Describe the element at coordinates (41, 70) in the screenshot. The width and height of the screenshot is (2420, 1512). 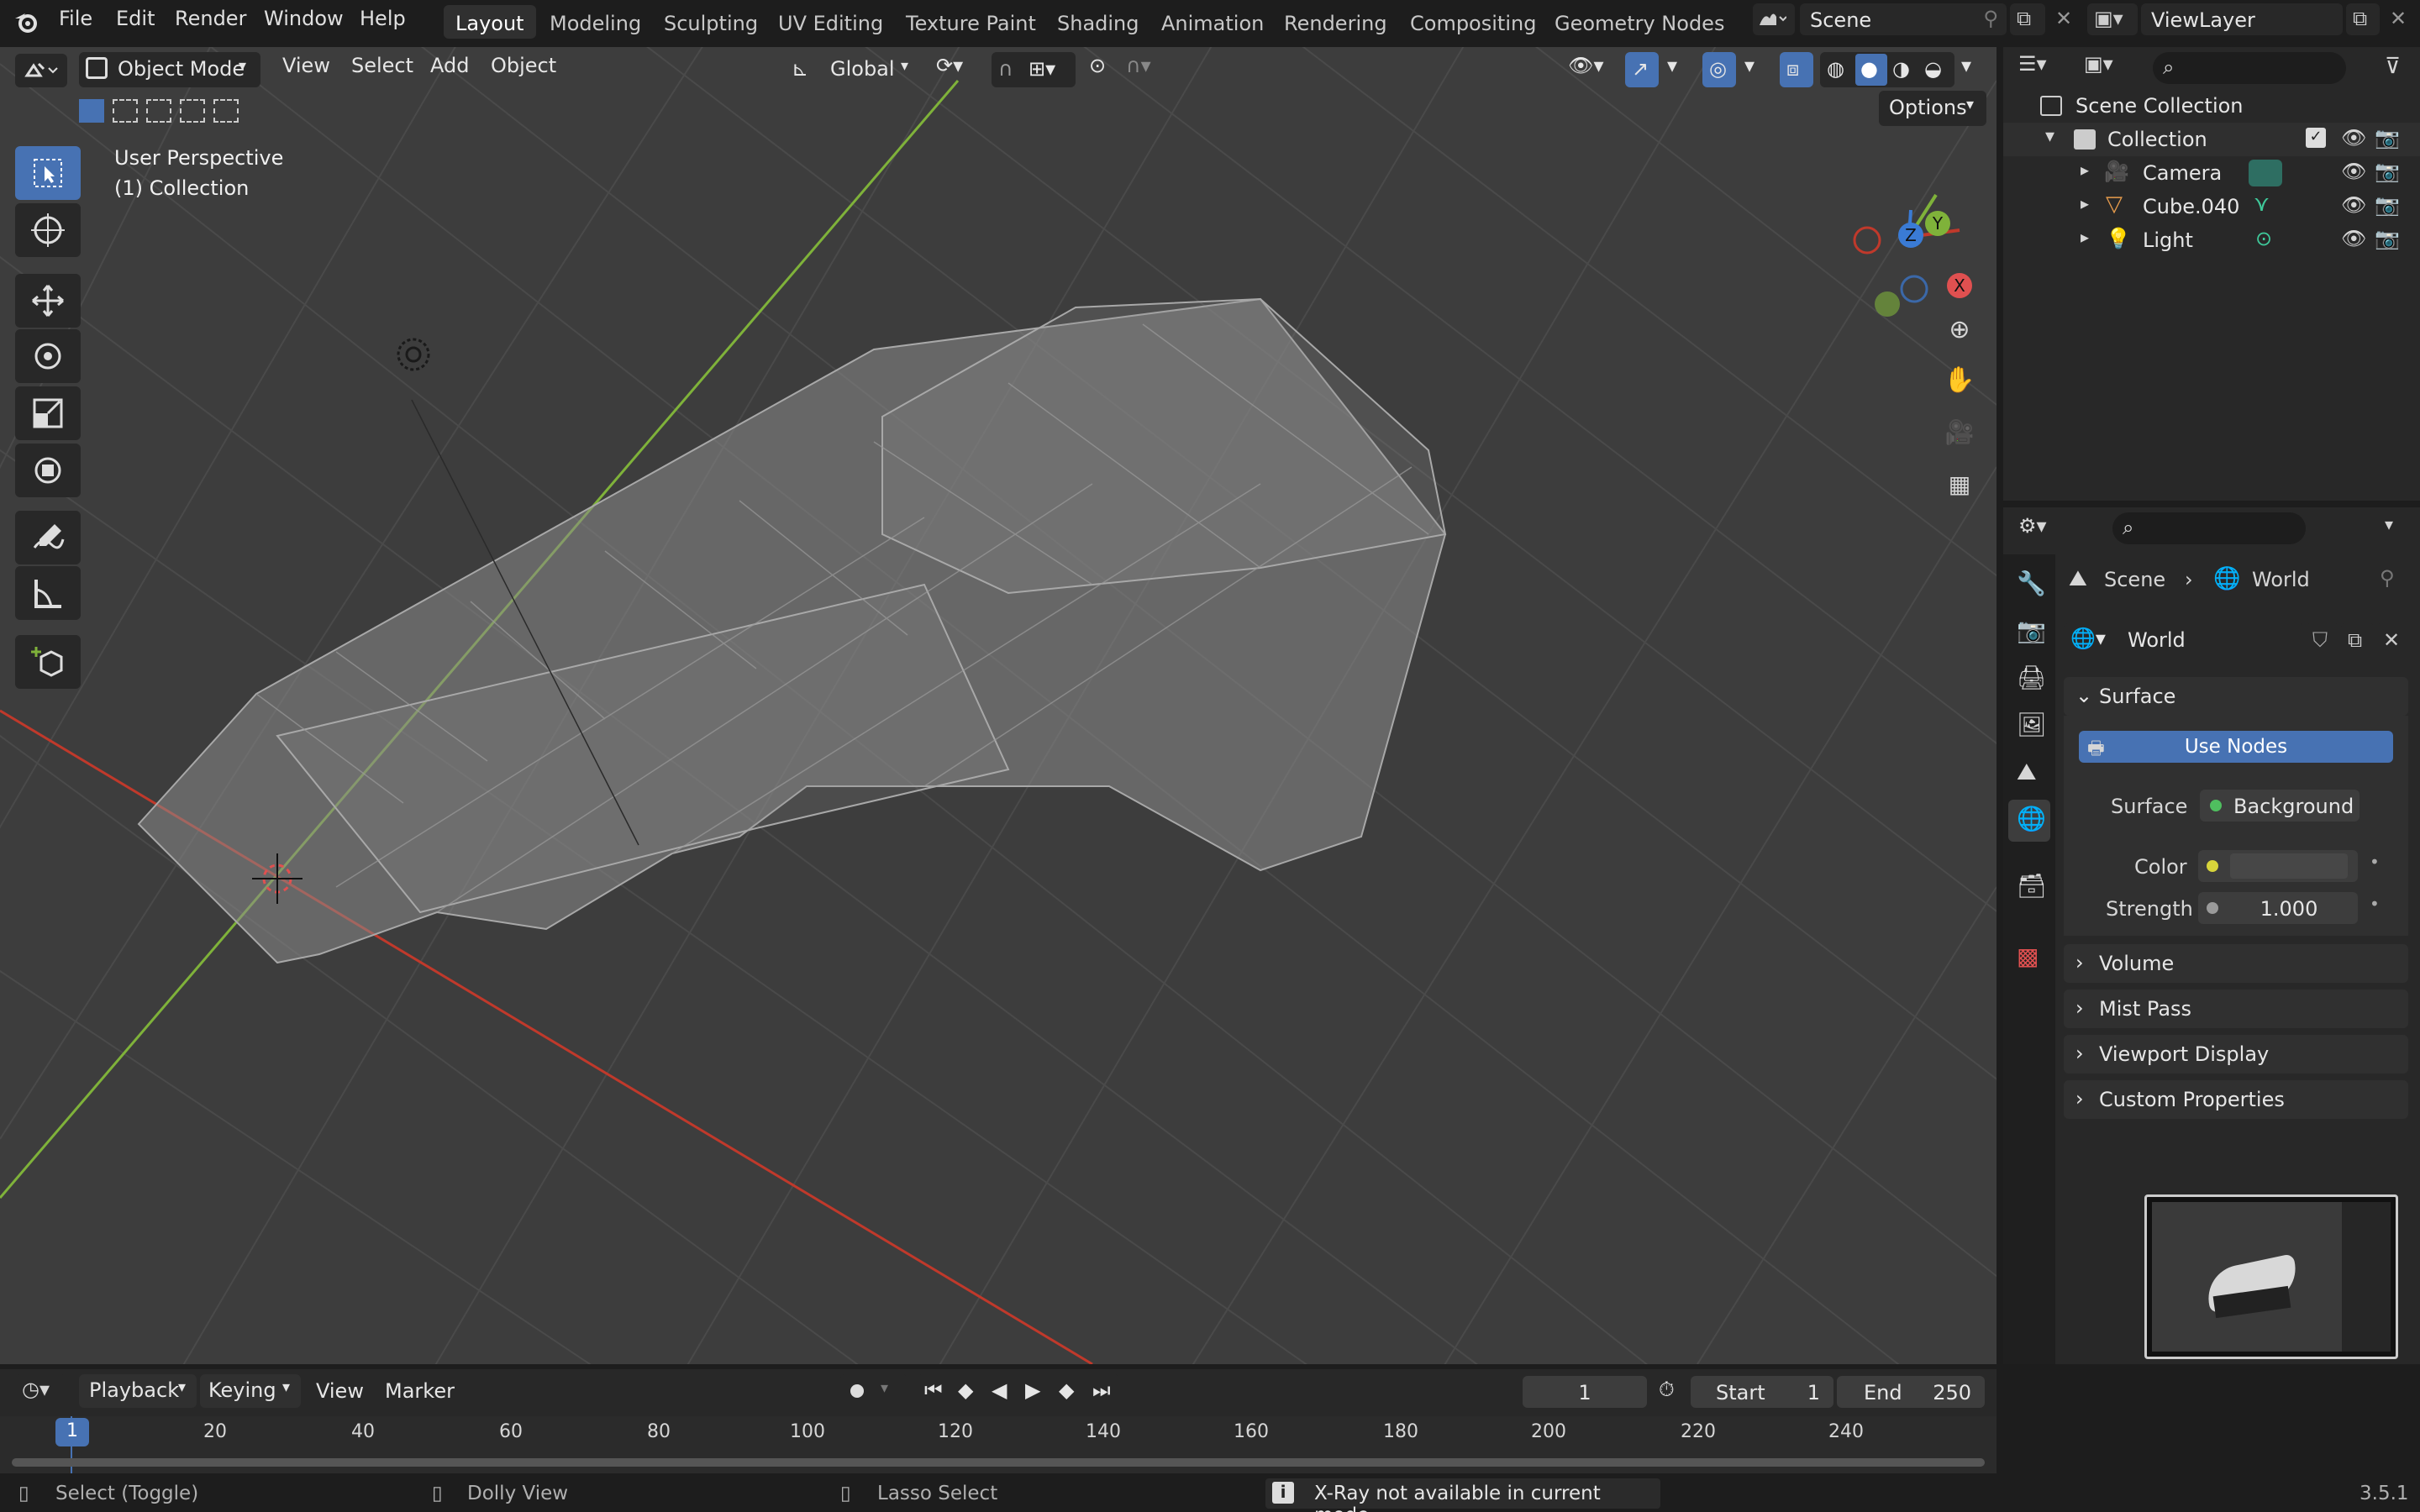
I see `editor-type-button` at that location.